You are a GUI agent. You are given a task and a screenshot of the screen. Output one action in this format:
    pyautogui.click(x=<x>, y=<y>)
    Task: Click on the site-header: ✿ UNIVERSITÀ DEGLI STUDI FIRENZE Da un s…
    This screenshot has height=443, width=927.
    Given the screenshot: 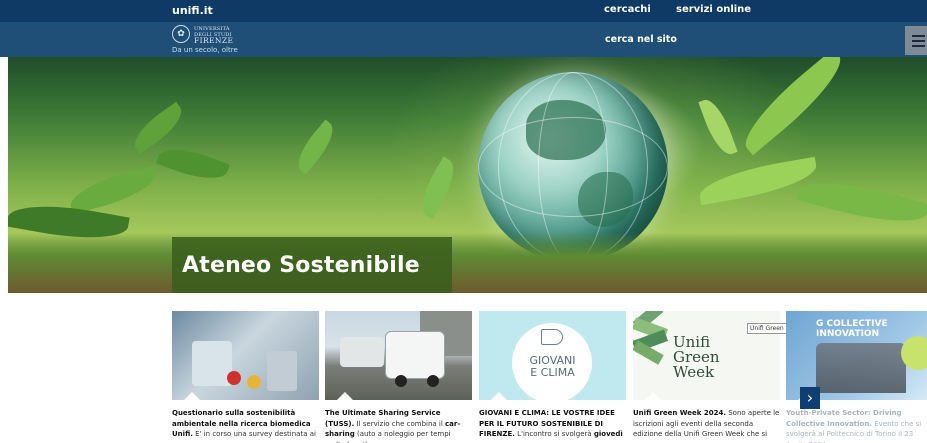 What is the action you would take?
    pyautogui.click(x=463, y=39)
    